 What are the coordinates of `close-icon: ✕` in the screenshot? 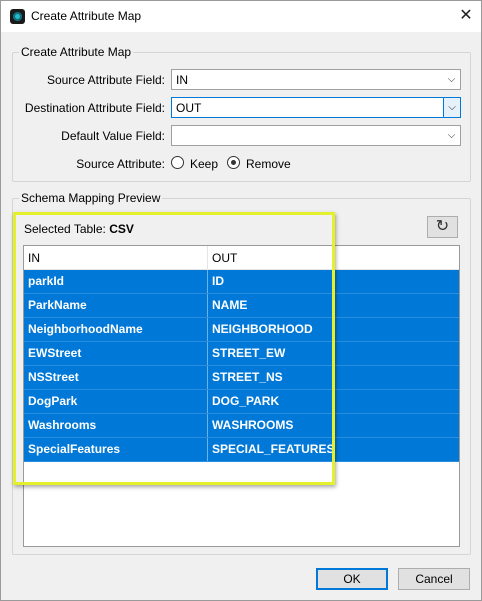 It's located at (466, 16).